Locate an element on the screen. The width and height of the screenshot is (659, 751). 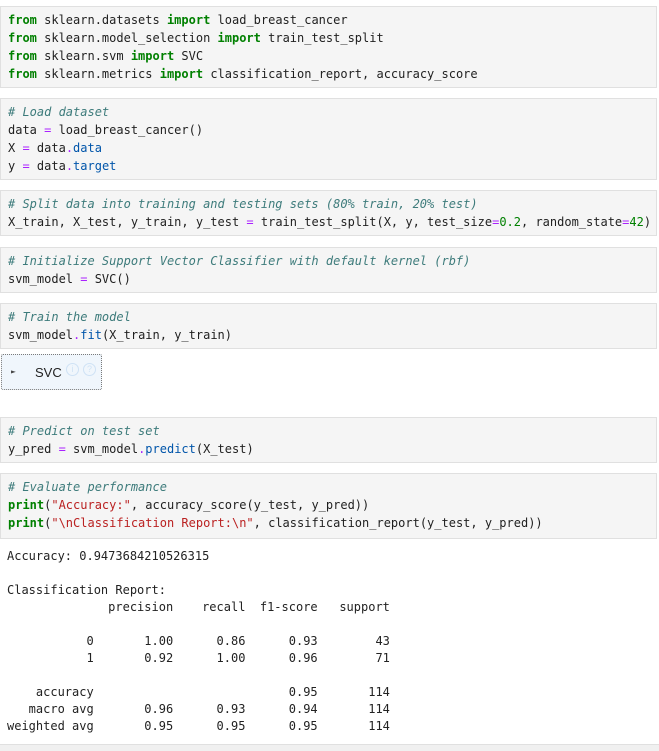
code-token: SVC() is located at coordinates (109, 279).